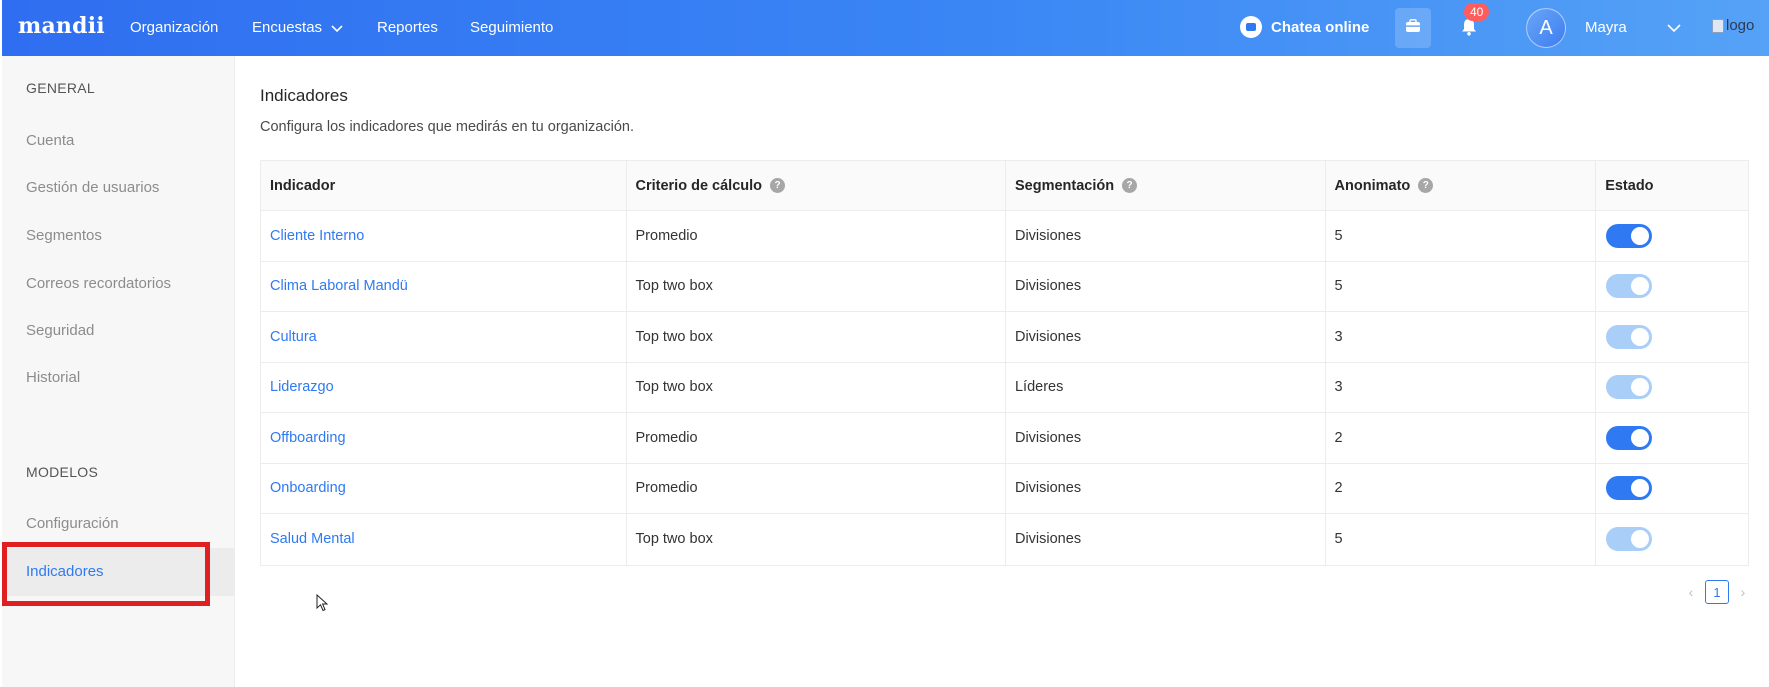  Describe the element at coordinates (339, 286) in the screenshot. I see `indicator-link: Clima Laboral Mandü` at that location.